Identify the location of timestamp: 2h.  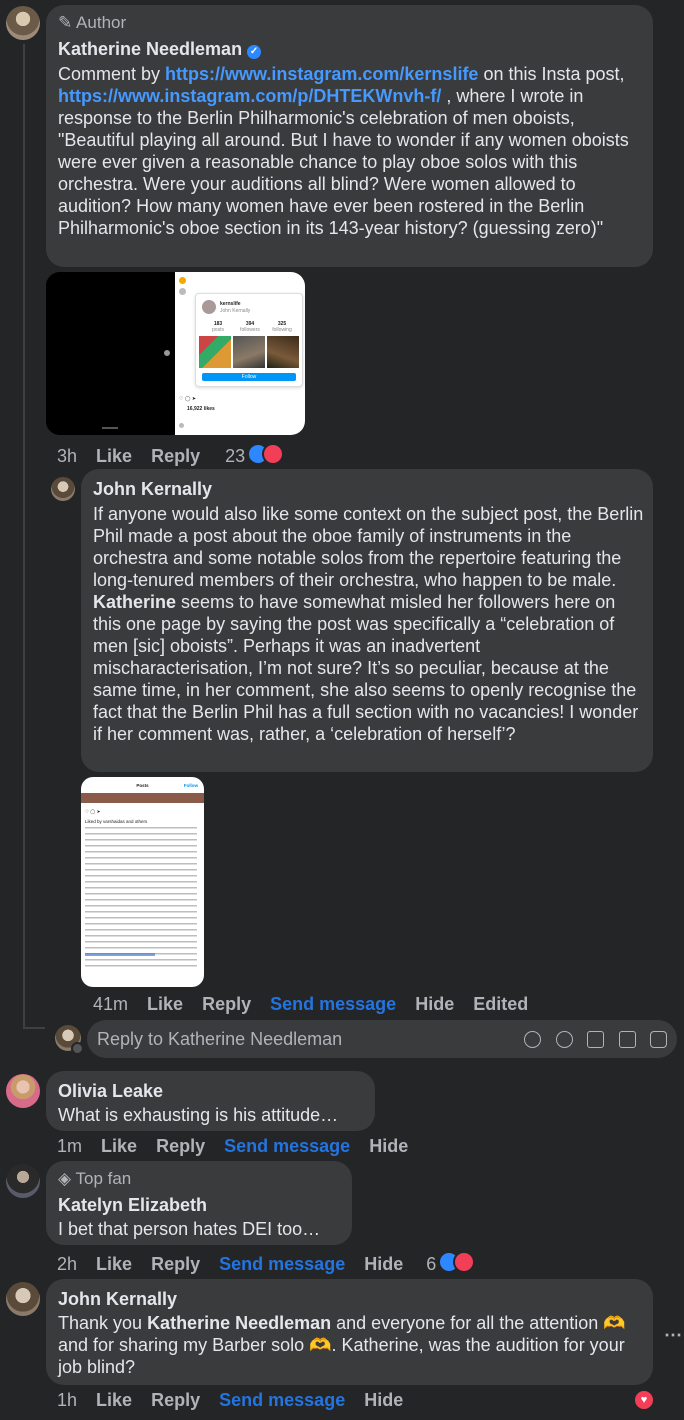
(67, 1264).